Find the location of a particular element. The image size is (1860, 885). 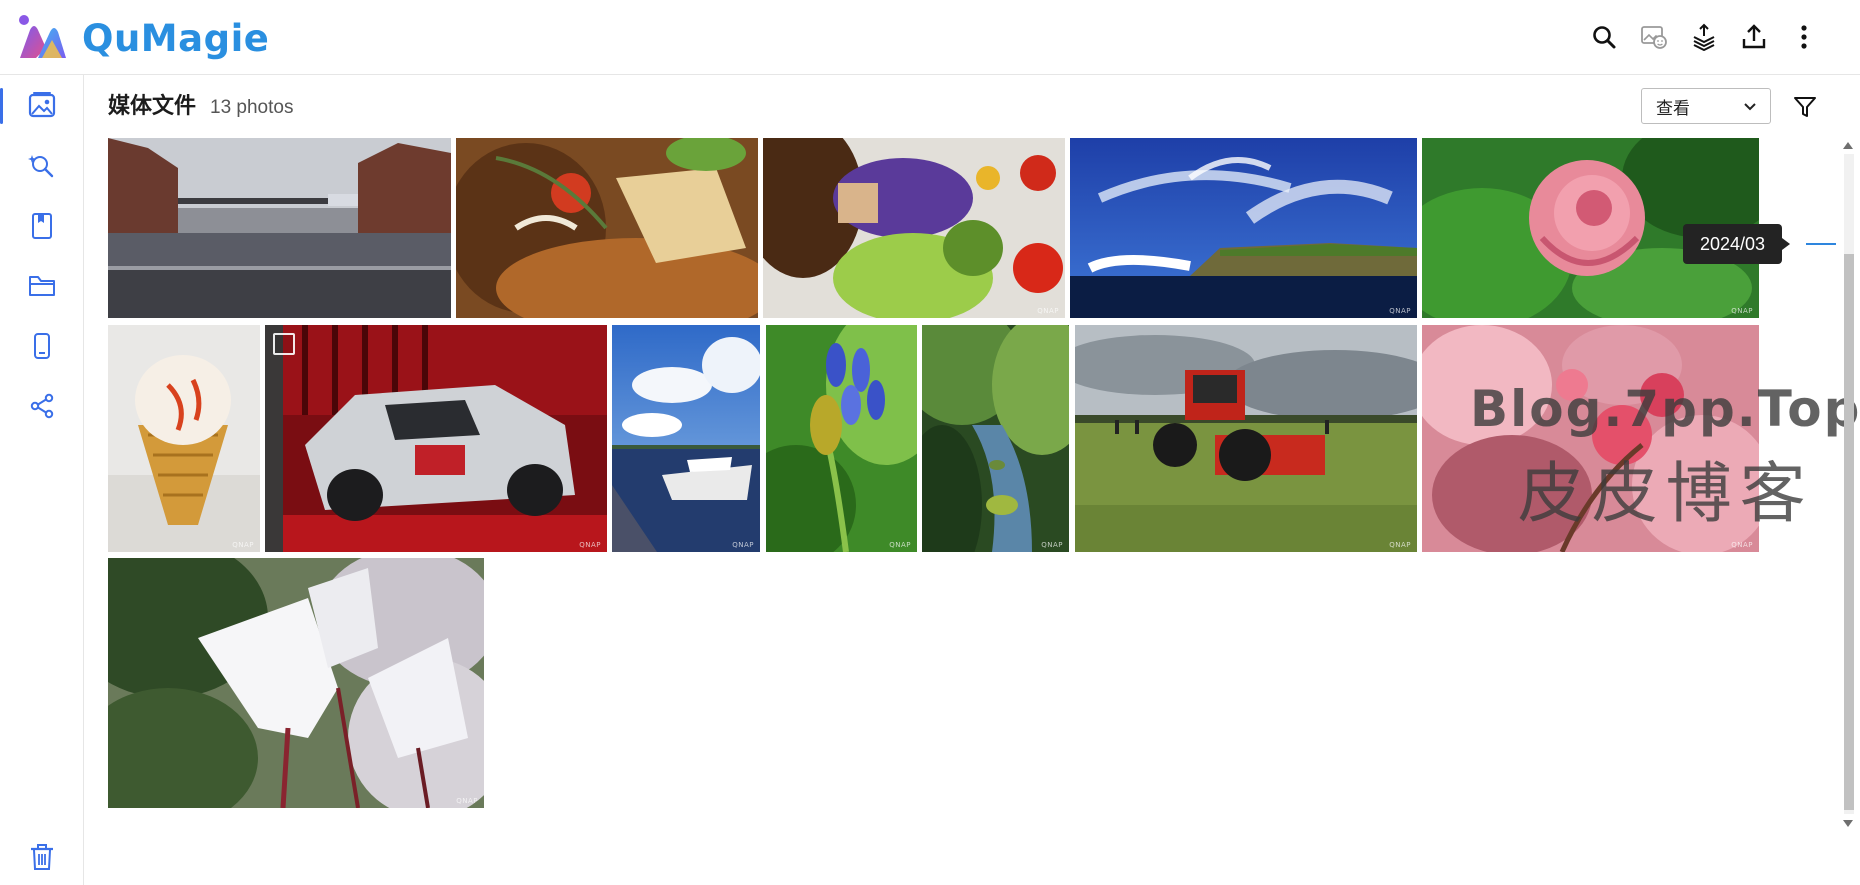

album-icon is located at coordinates (42, 226).